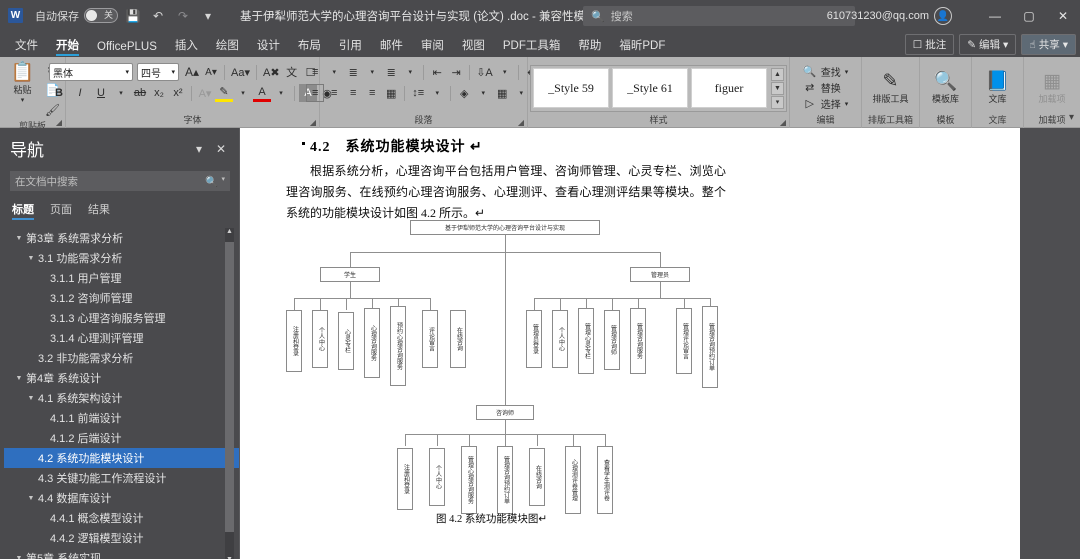  Describe the element at coordinates (158, 72) in the screenshot. I see `font-size-input: 四号 ▾` at that location.